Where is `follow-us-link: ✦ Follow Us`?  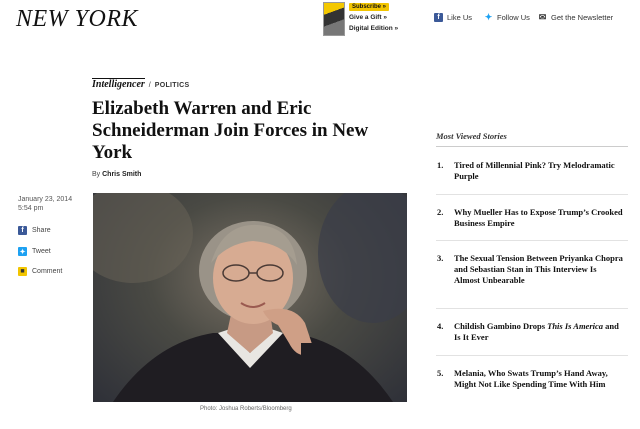 follow-us-link: ✦ Follow Us is located at coordinates (507, 17).